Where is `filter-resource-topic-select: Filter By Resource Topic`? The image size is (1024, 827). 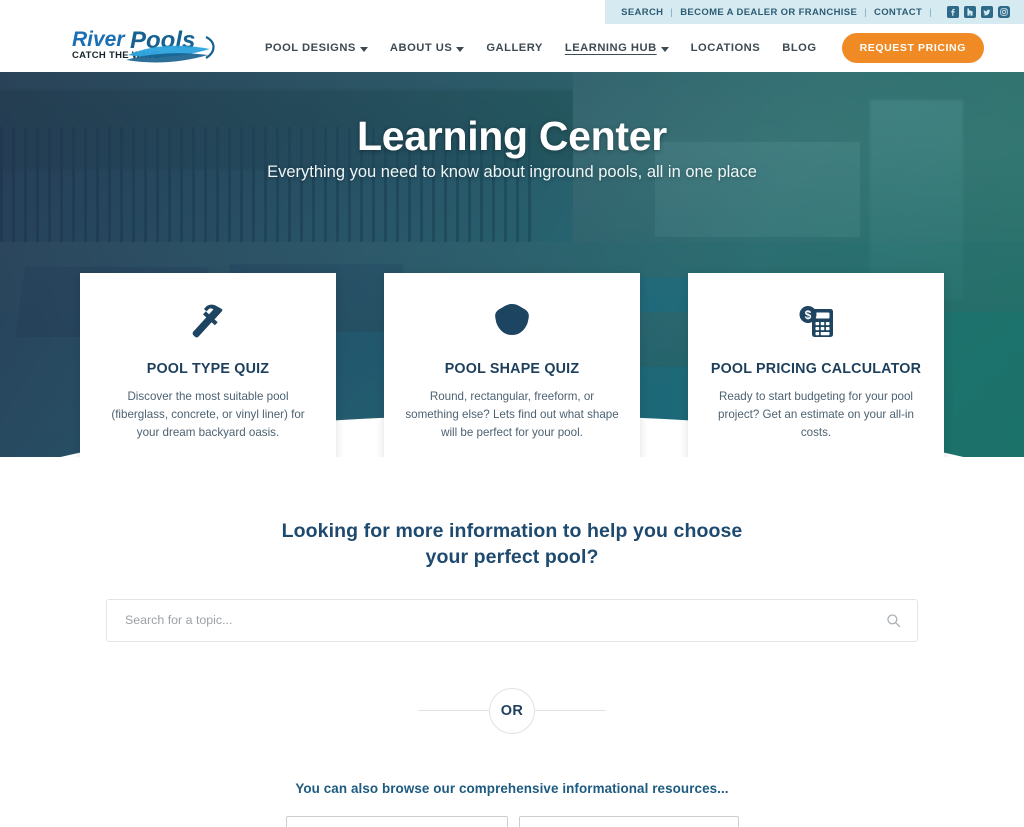 filter-resource-topic-select: Filter By Resource Topic is located at coordinates (628, 821).